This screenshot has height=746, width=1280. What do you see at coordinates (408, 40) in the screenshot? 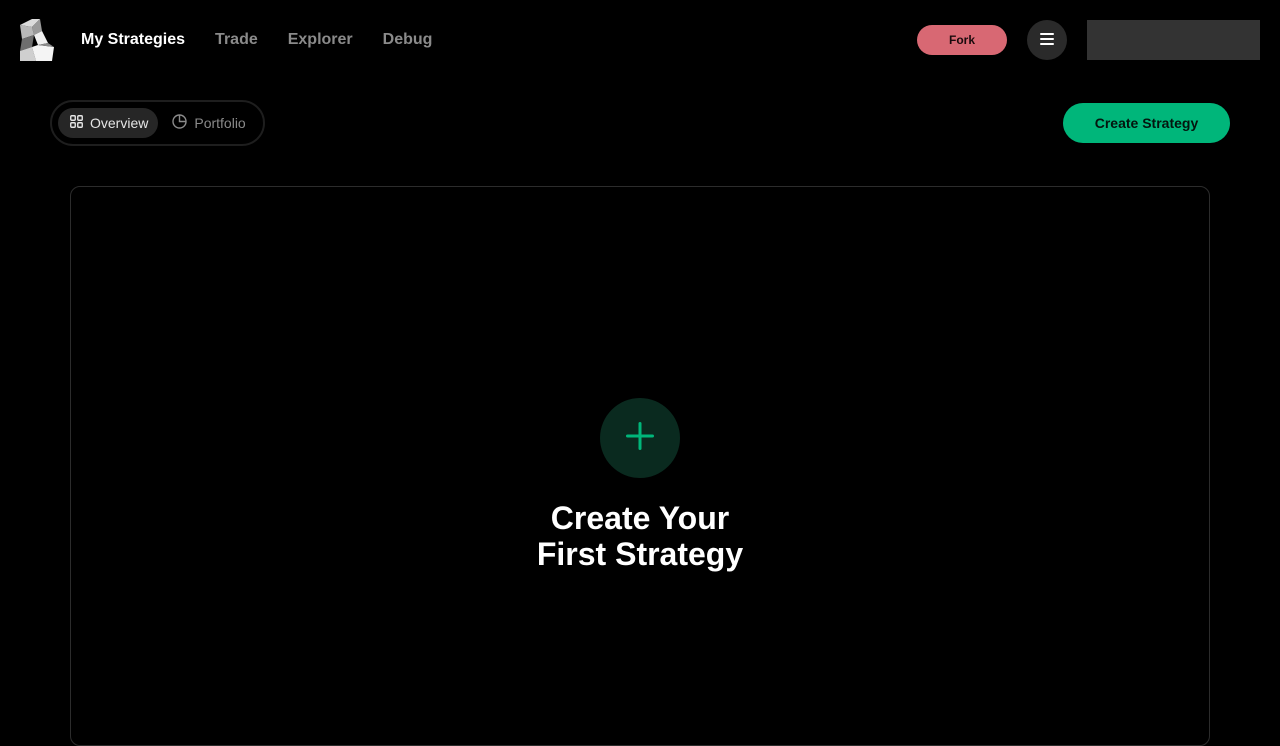
I see `nav-link-debug: Debug` at bounding box center [408, 40].